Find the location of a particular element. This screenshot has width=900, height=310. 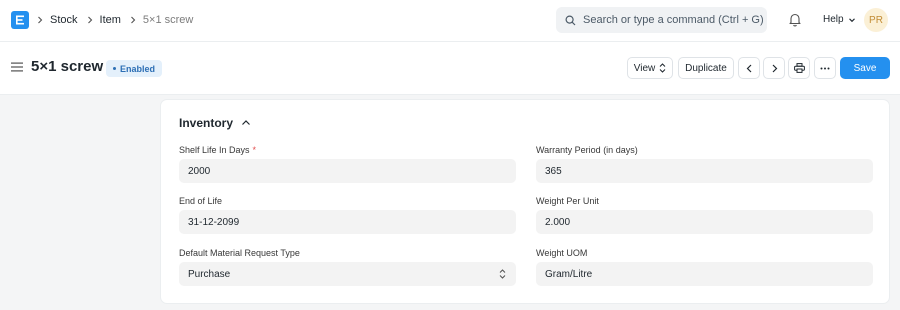

previous-record-button is located at coordinates (749, 68).